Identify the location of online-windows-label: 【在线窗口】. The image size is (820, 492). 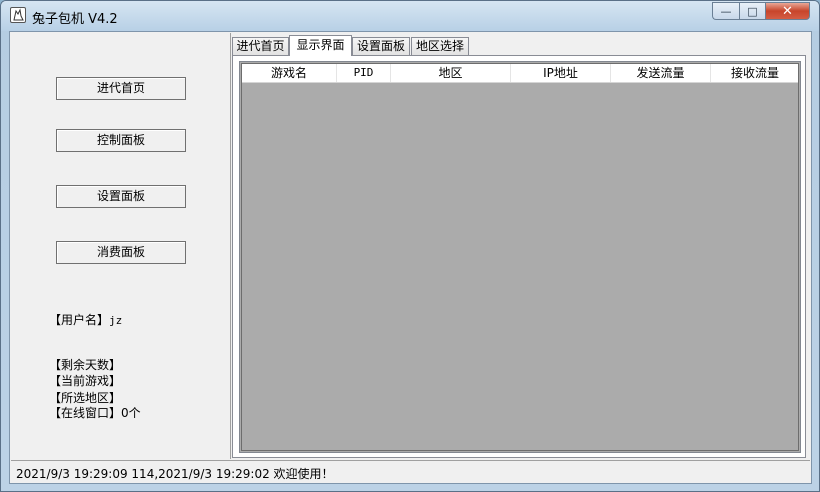
(85, 413).